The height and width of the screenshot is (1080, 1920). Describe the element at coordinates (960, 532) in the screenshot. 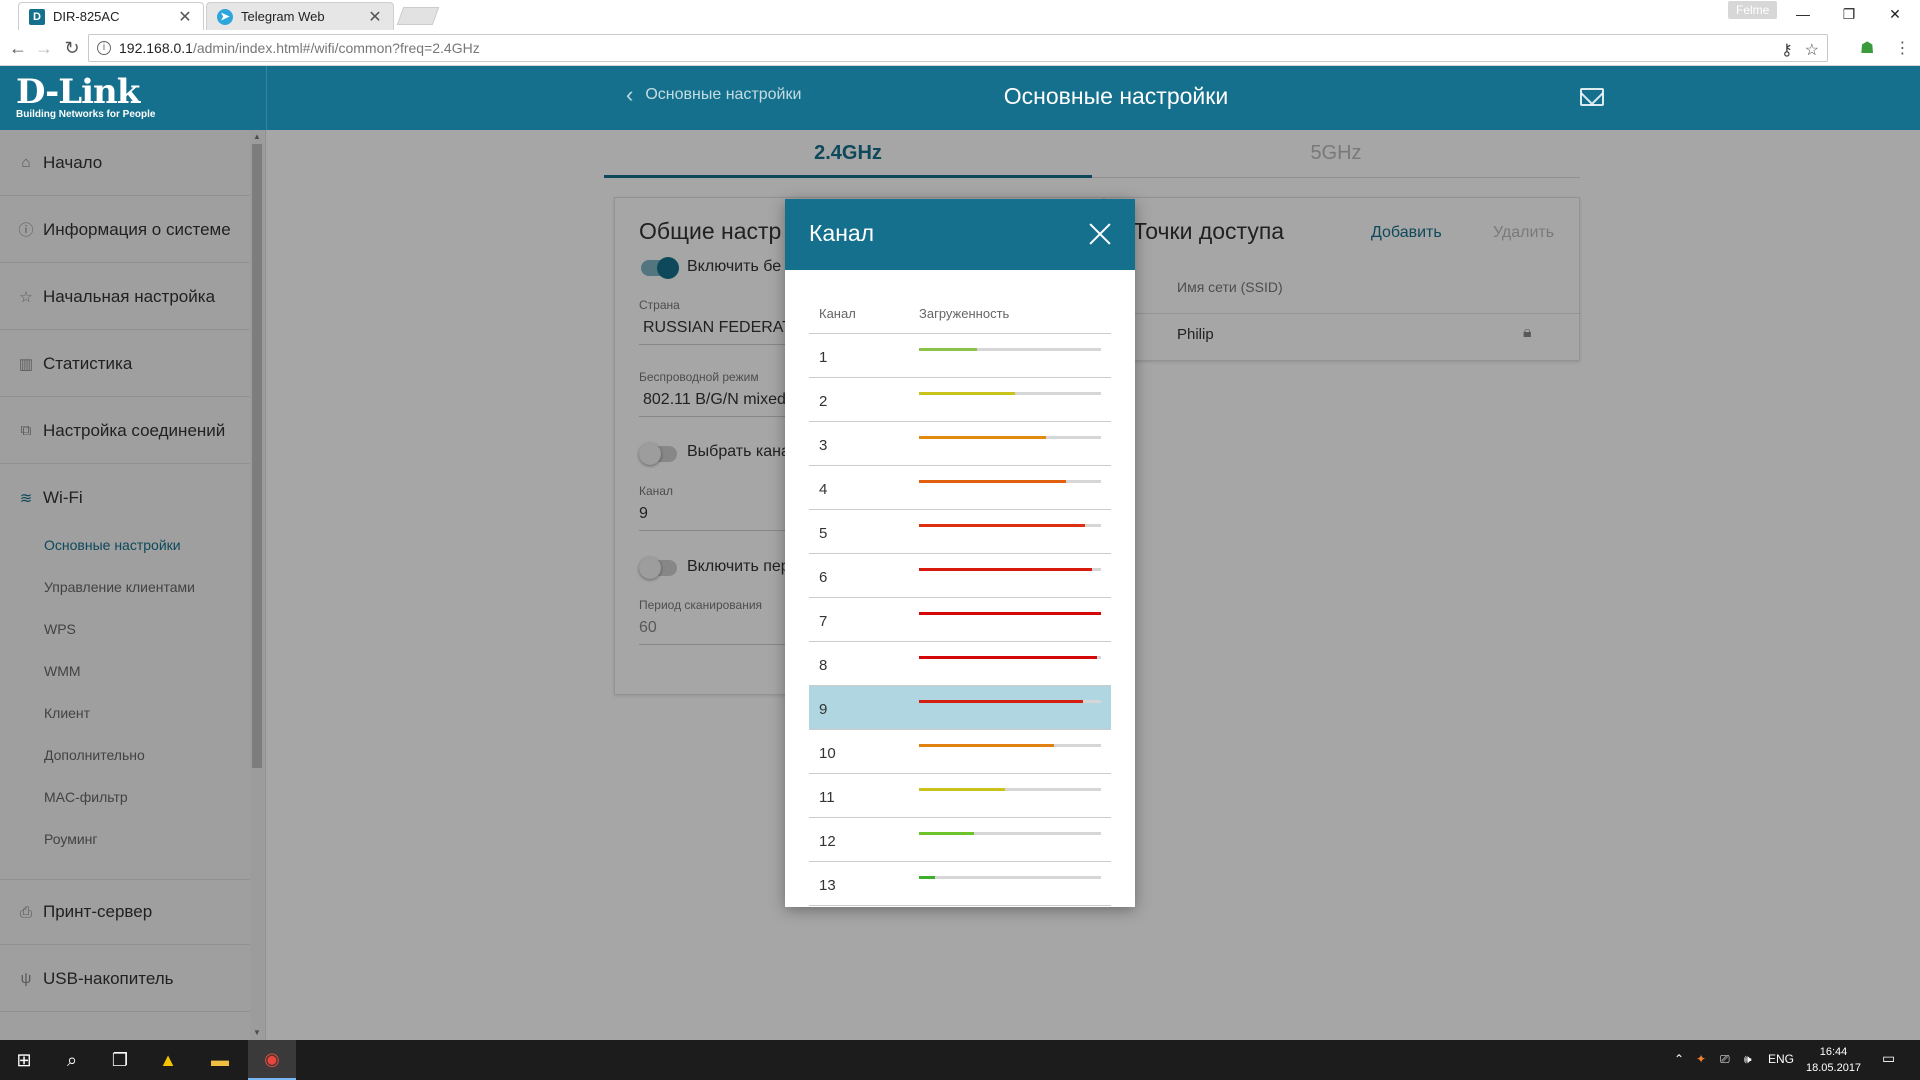

I see `channel-row: 5` at that location.